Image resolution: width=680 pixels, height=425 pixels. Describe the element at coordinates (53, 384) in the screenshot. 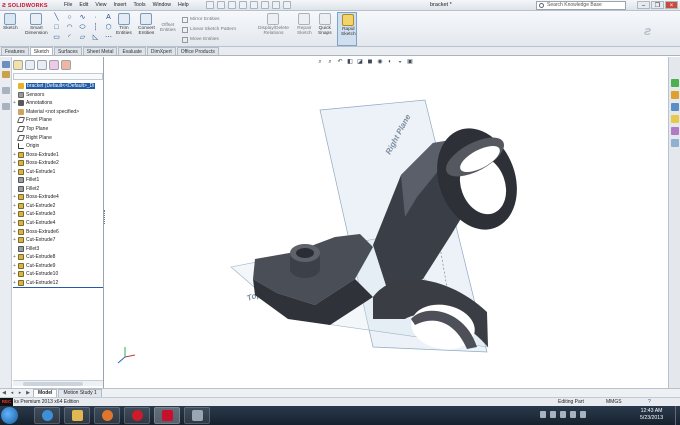

I see `scroll-thumb` at that location.